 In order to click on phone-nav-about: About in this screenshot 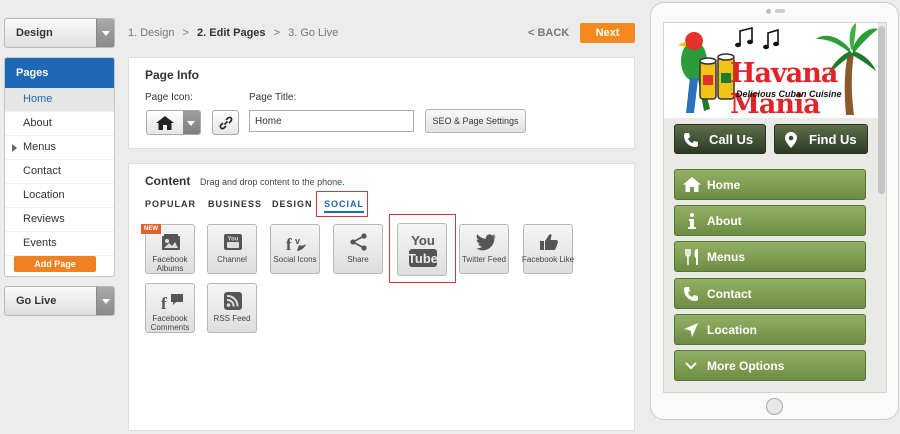, I will do `click(770, 220)`.